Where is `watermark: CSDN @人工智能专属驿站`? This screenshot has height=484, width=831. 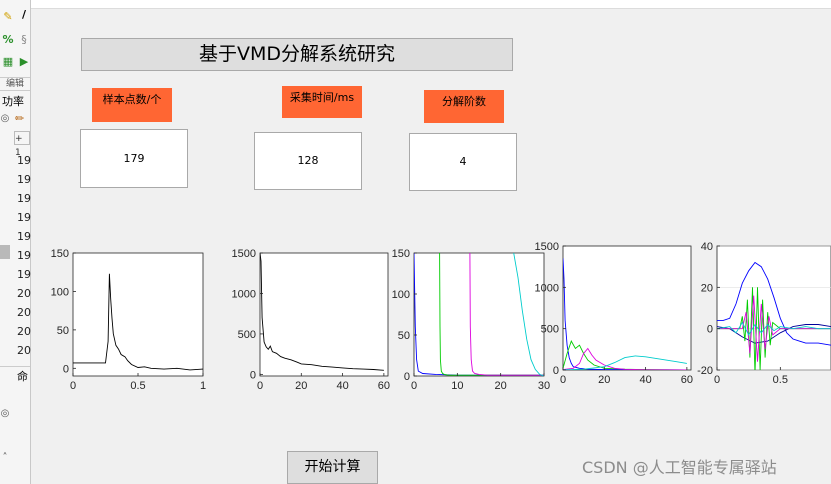
watermark: CSDN @人工智能专属驿站 is located at coordinates (679, 467).